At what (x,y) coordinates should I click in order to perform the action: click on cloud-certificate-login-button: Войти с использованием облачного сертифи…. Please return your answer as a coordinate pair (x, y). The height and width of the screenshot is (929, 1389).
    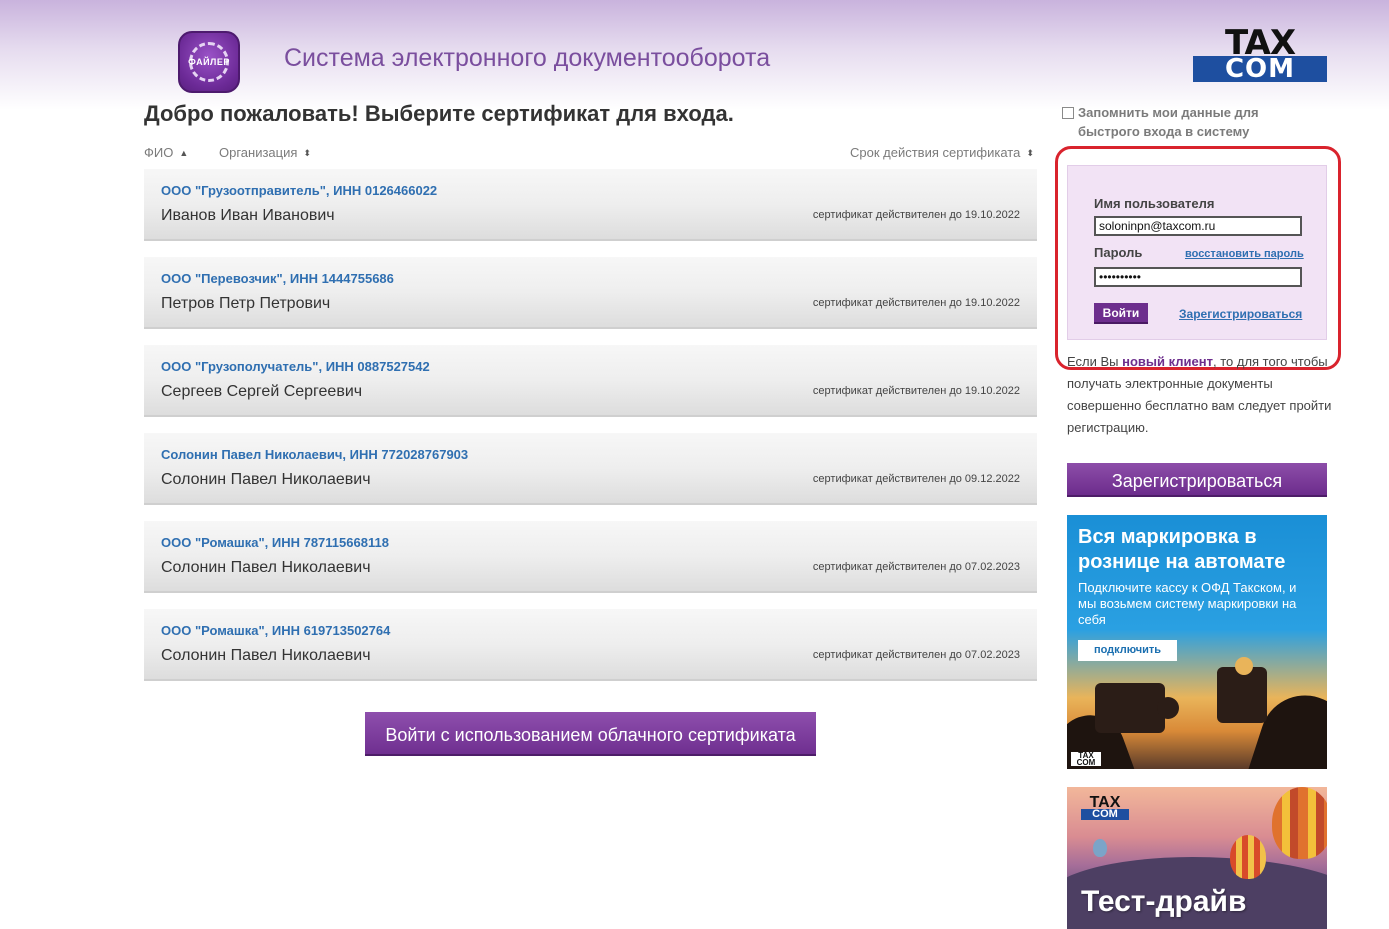
    Looking at the image, I should click on (590, 734).